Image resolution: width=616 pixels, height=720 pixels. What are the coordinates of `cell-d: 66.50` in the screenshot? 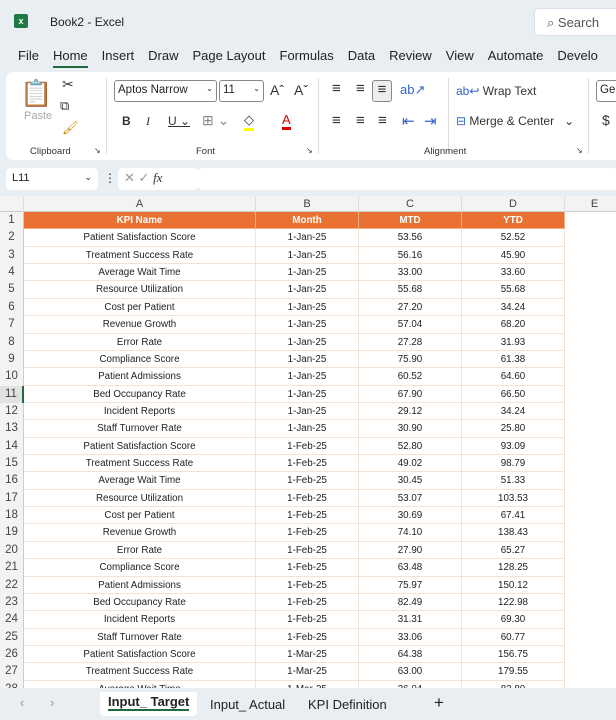 It's located at (513, 394).